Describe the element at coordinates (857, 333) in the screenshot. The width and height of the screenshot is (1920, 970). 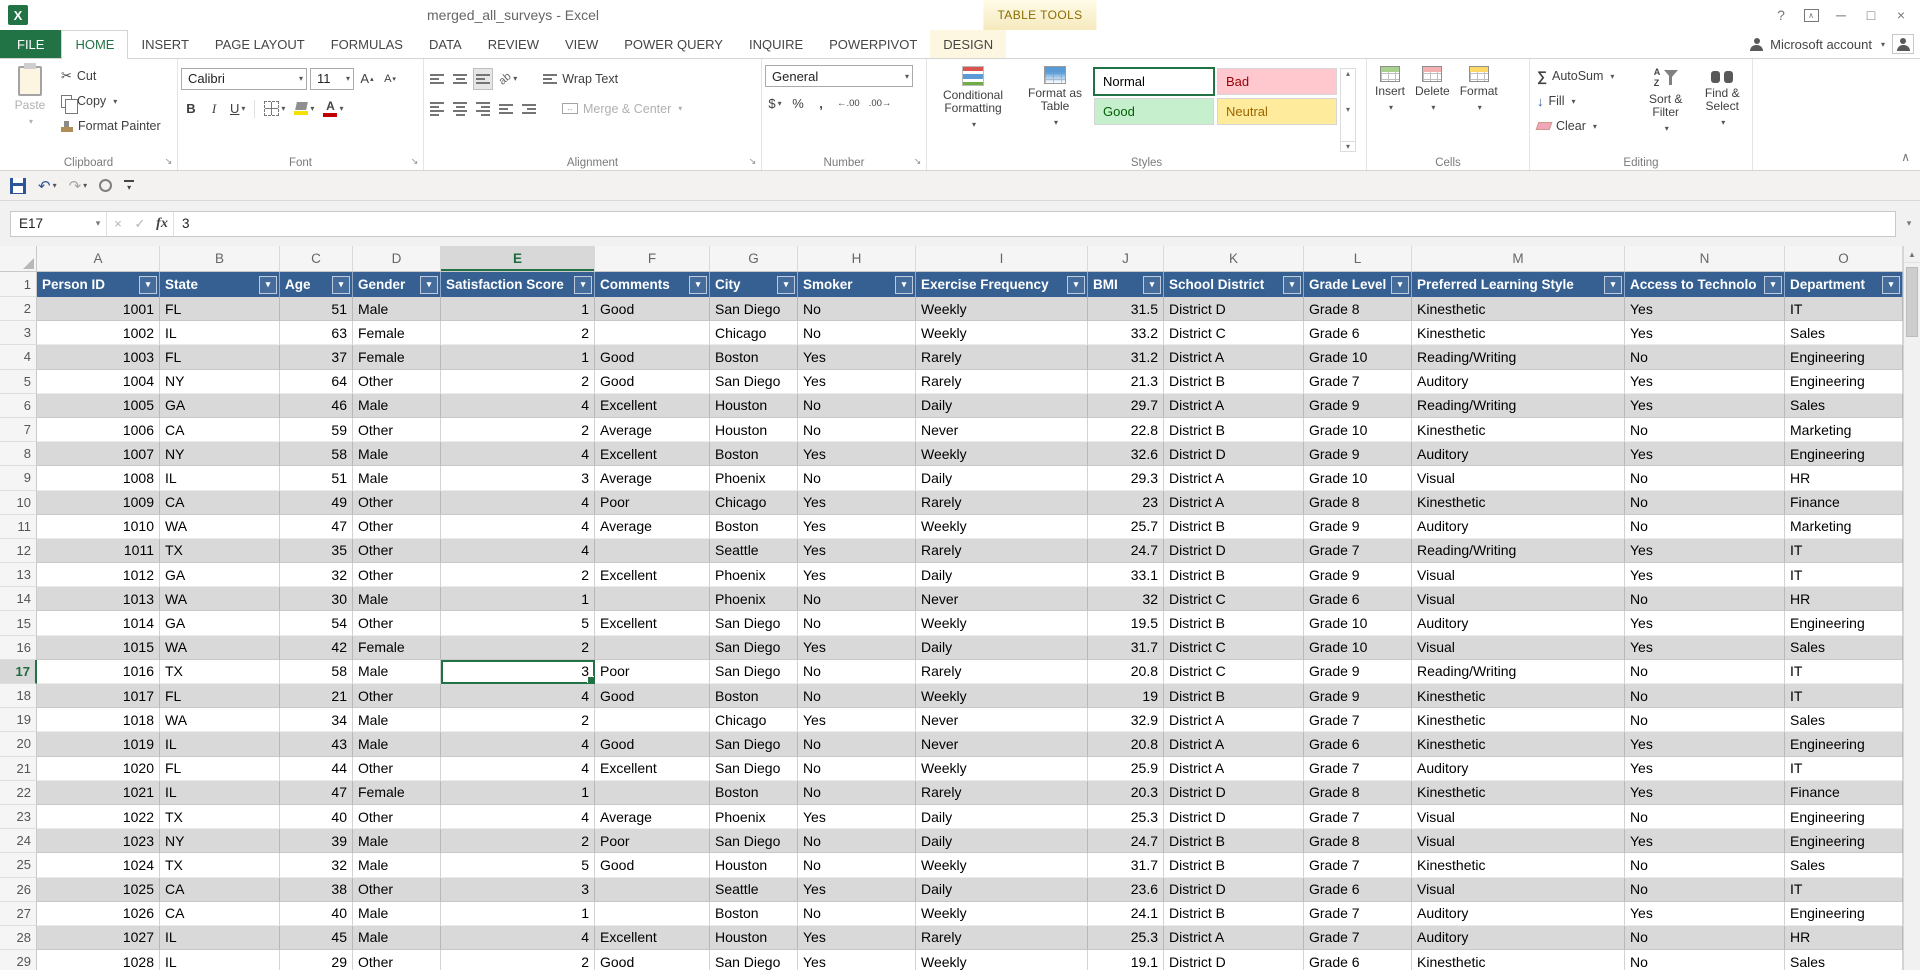
I see `cell-H3: No` at that location.